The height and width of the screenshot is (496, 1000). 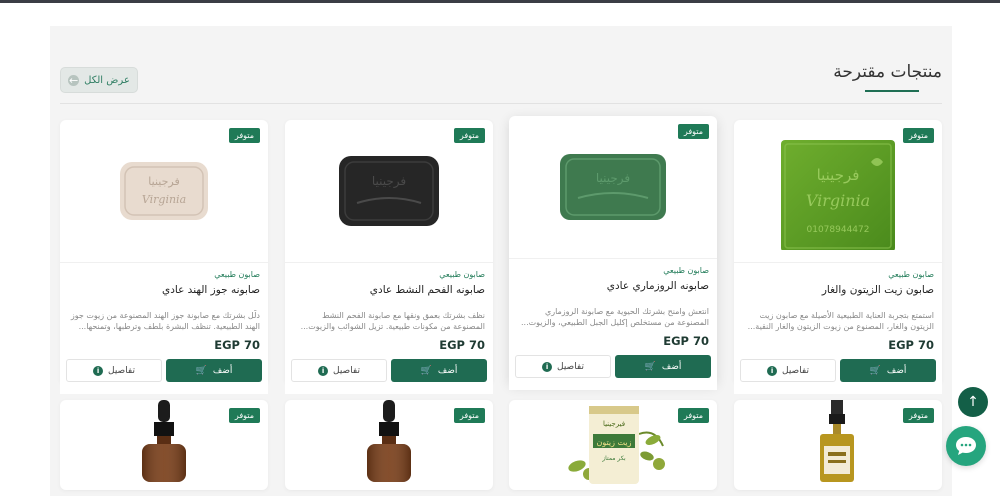 What do you see at coordinates (892, 91) in the screenshot?
I see `section-title-underline` at bounding box center [892, 91].